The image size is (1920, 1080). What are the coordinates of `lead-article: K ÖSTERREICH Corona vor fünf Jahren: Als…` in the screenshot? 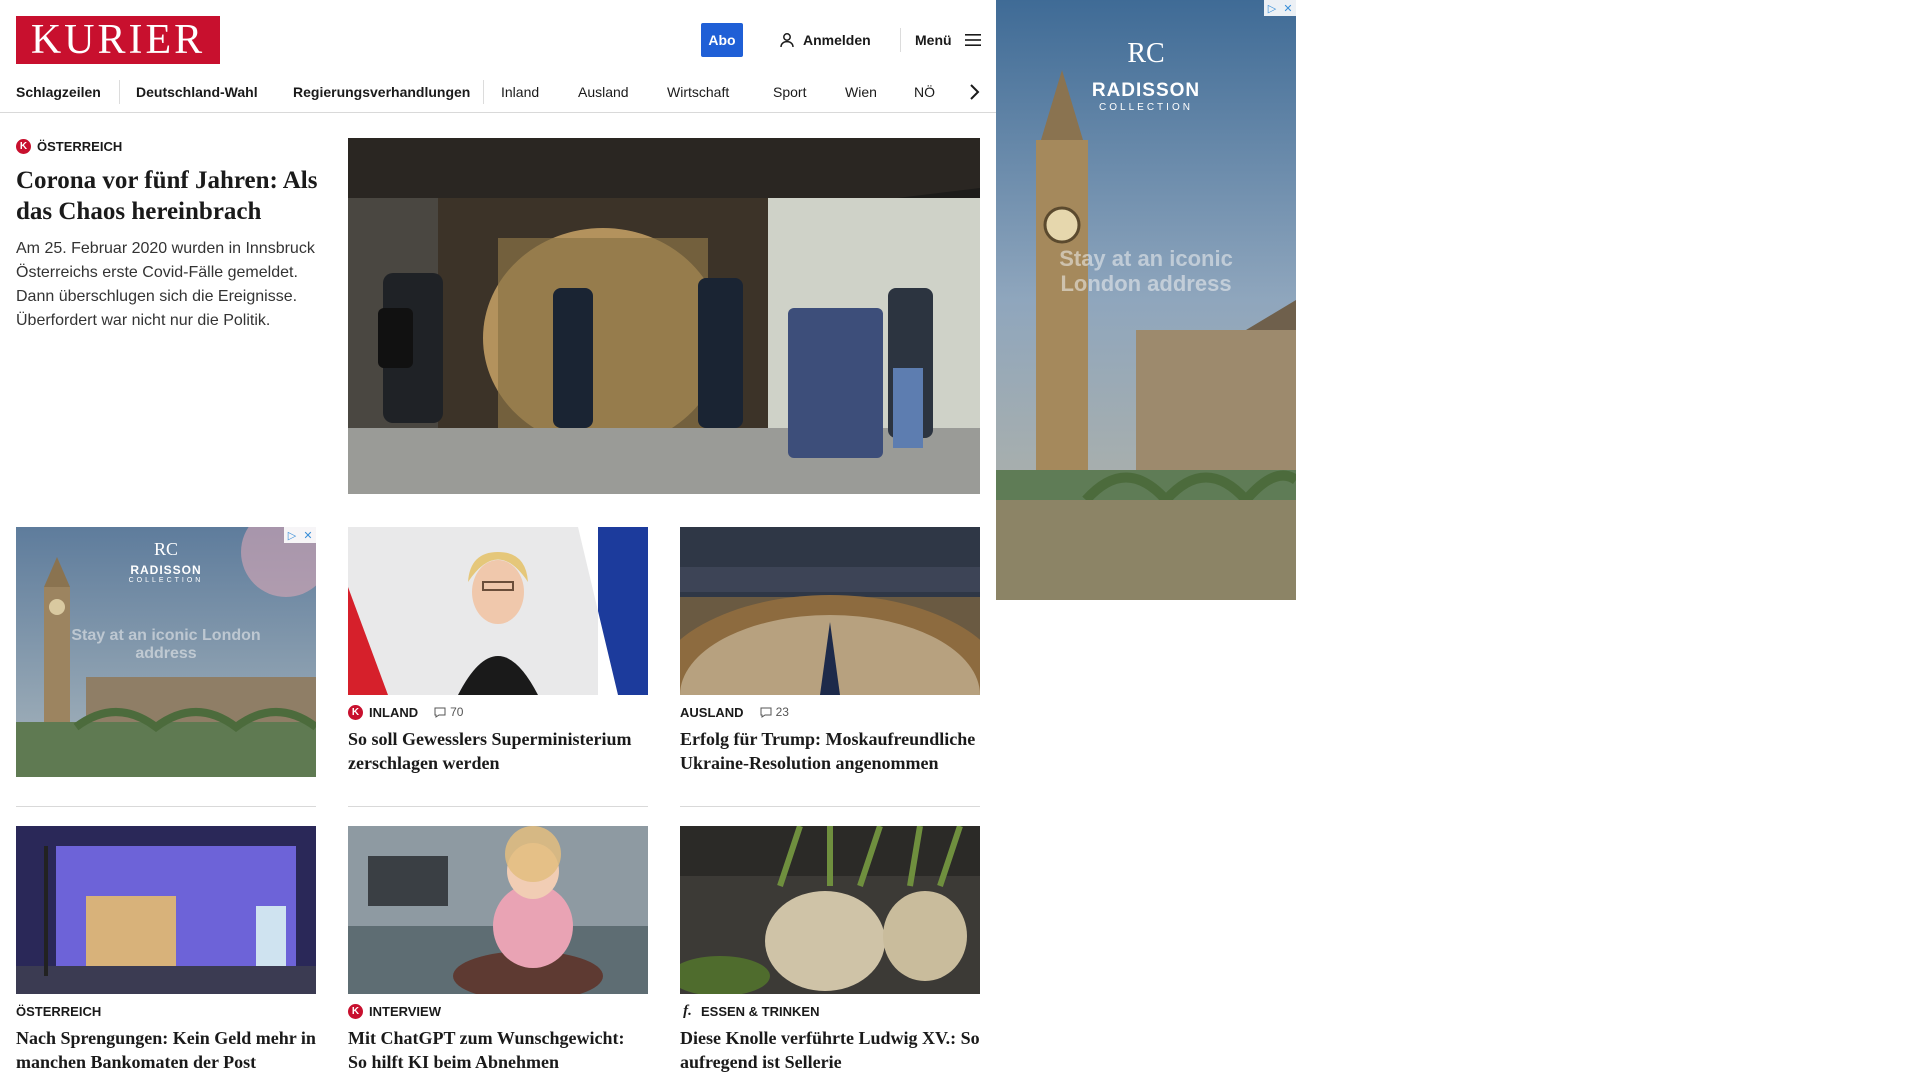 It's located at (171, 235).